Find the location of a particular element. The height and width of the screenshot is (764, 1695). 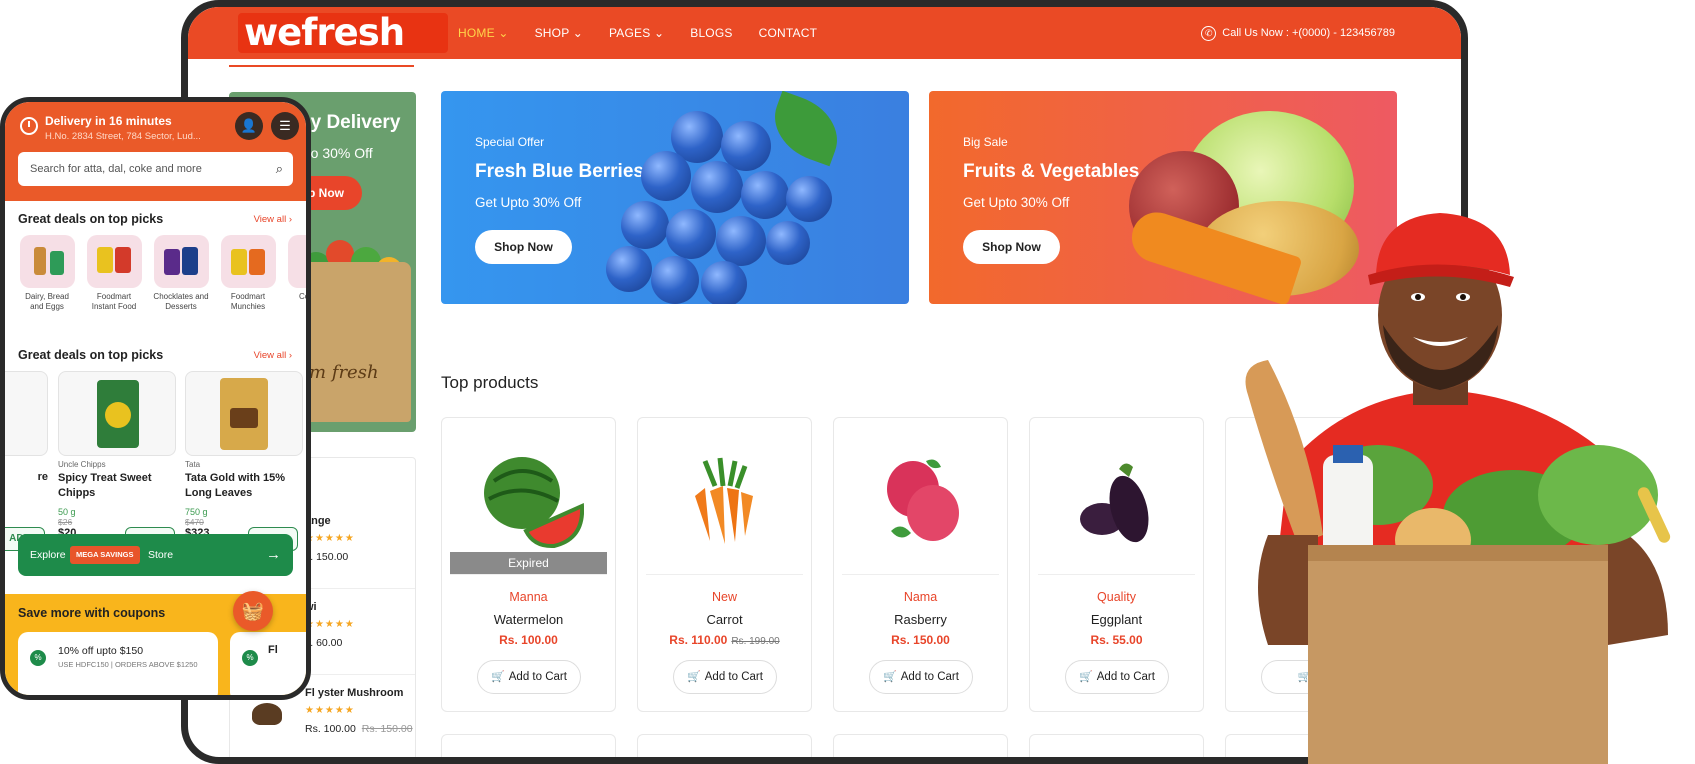

product-brand: Uncle Chipps is located at coordinates (82, 464).